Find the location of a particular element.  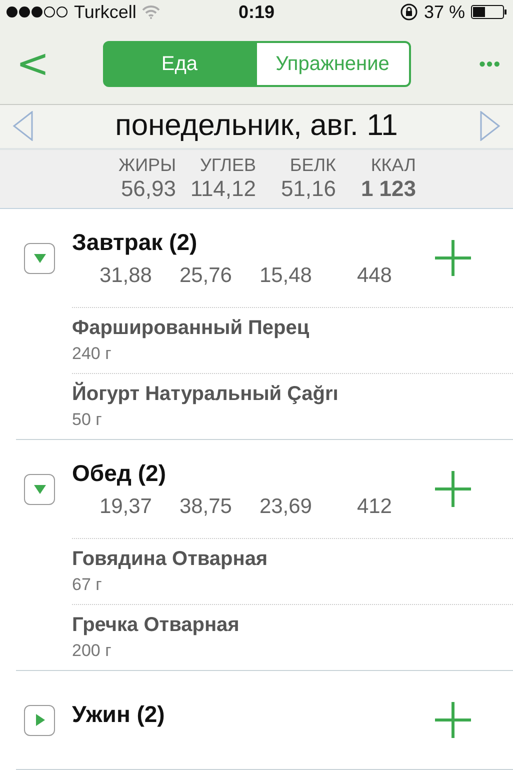

food-name: Йогурт Натуральный Çağrı is located at coordinates (206, 394).